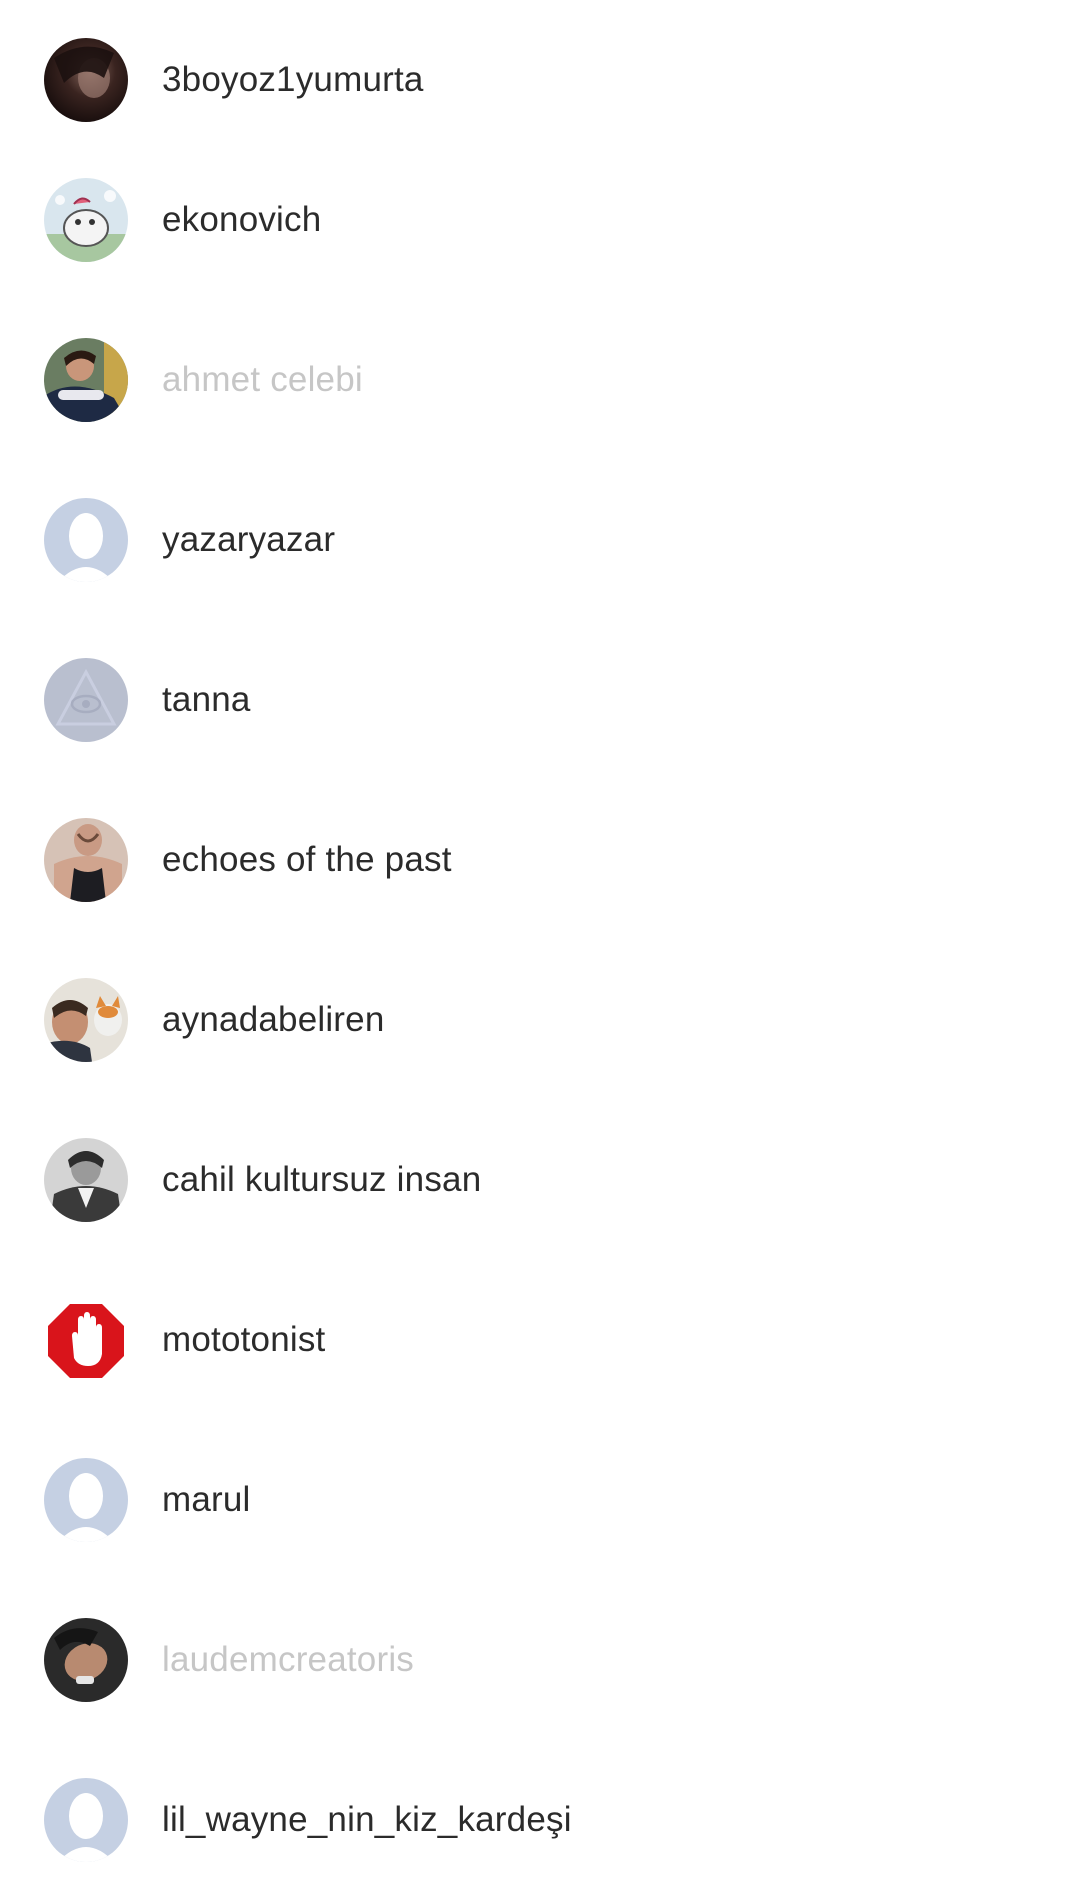  I want to click on photo-man-with-cat-avatar, so click(86, 1020).